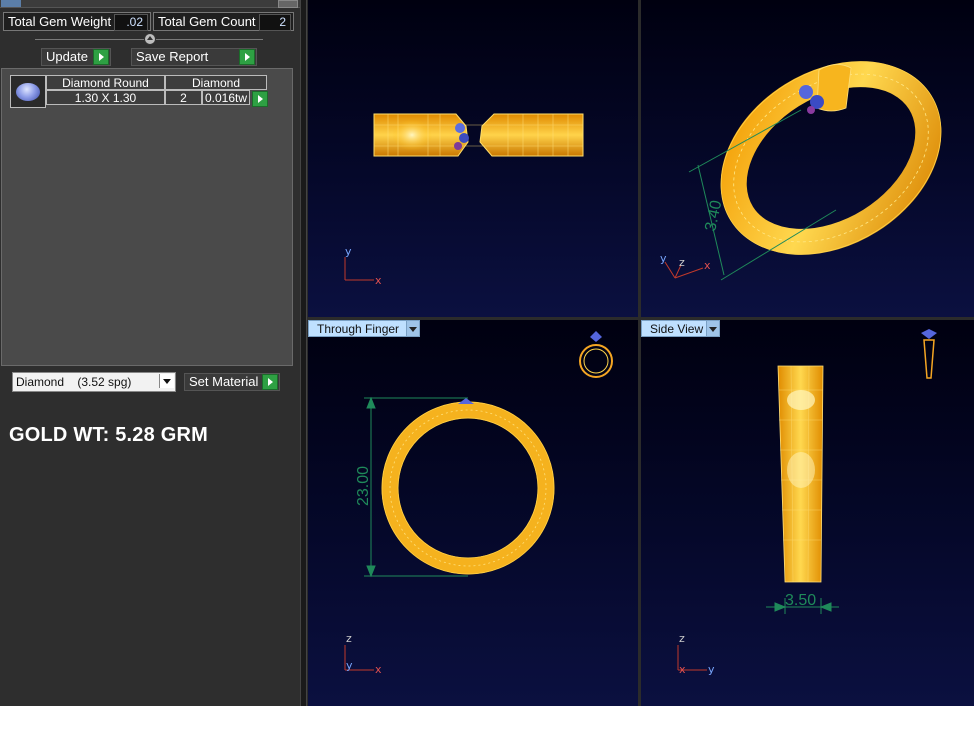 The width and height of the screenshot is (974, 730). What do you see at coordinates (207, 21) in the screenshot?
I see `total-gem-count-label: Total Gem Count` at bounding box center [207, 21].